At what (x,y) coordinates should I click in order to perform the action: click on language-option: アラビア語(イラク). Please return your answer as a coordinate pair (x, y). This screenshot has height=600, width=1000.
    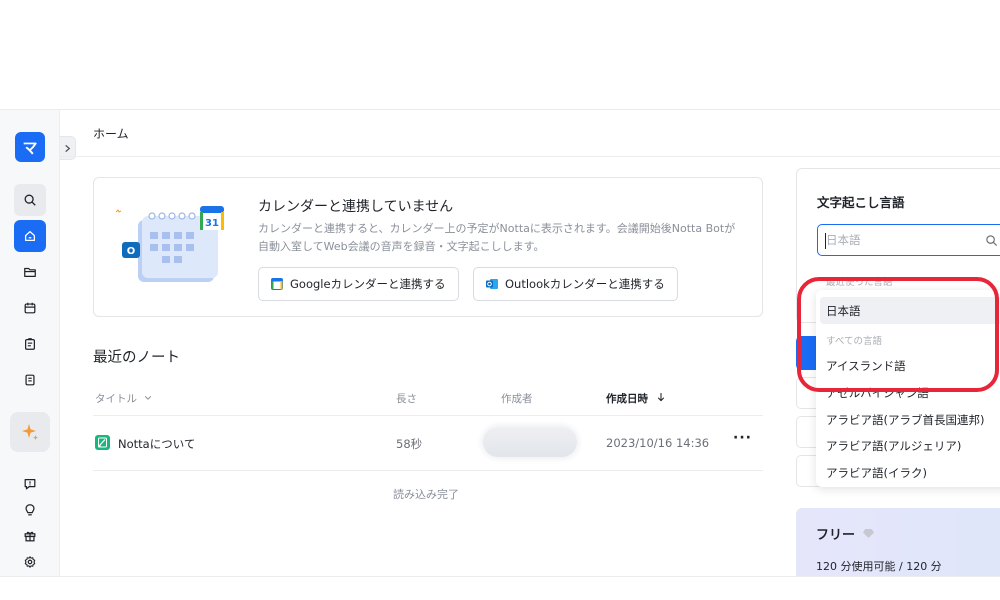
    Looking at the image, I should click on (910, 472).